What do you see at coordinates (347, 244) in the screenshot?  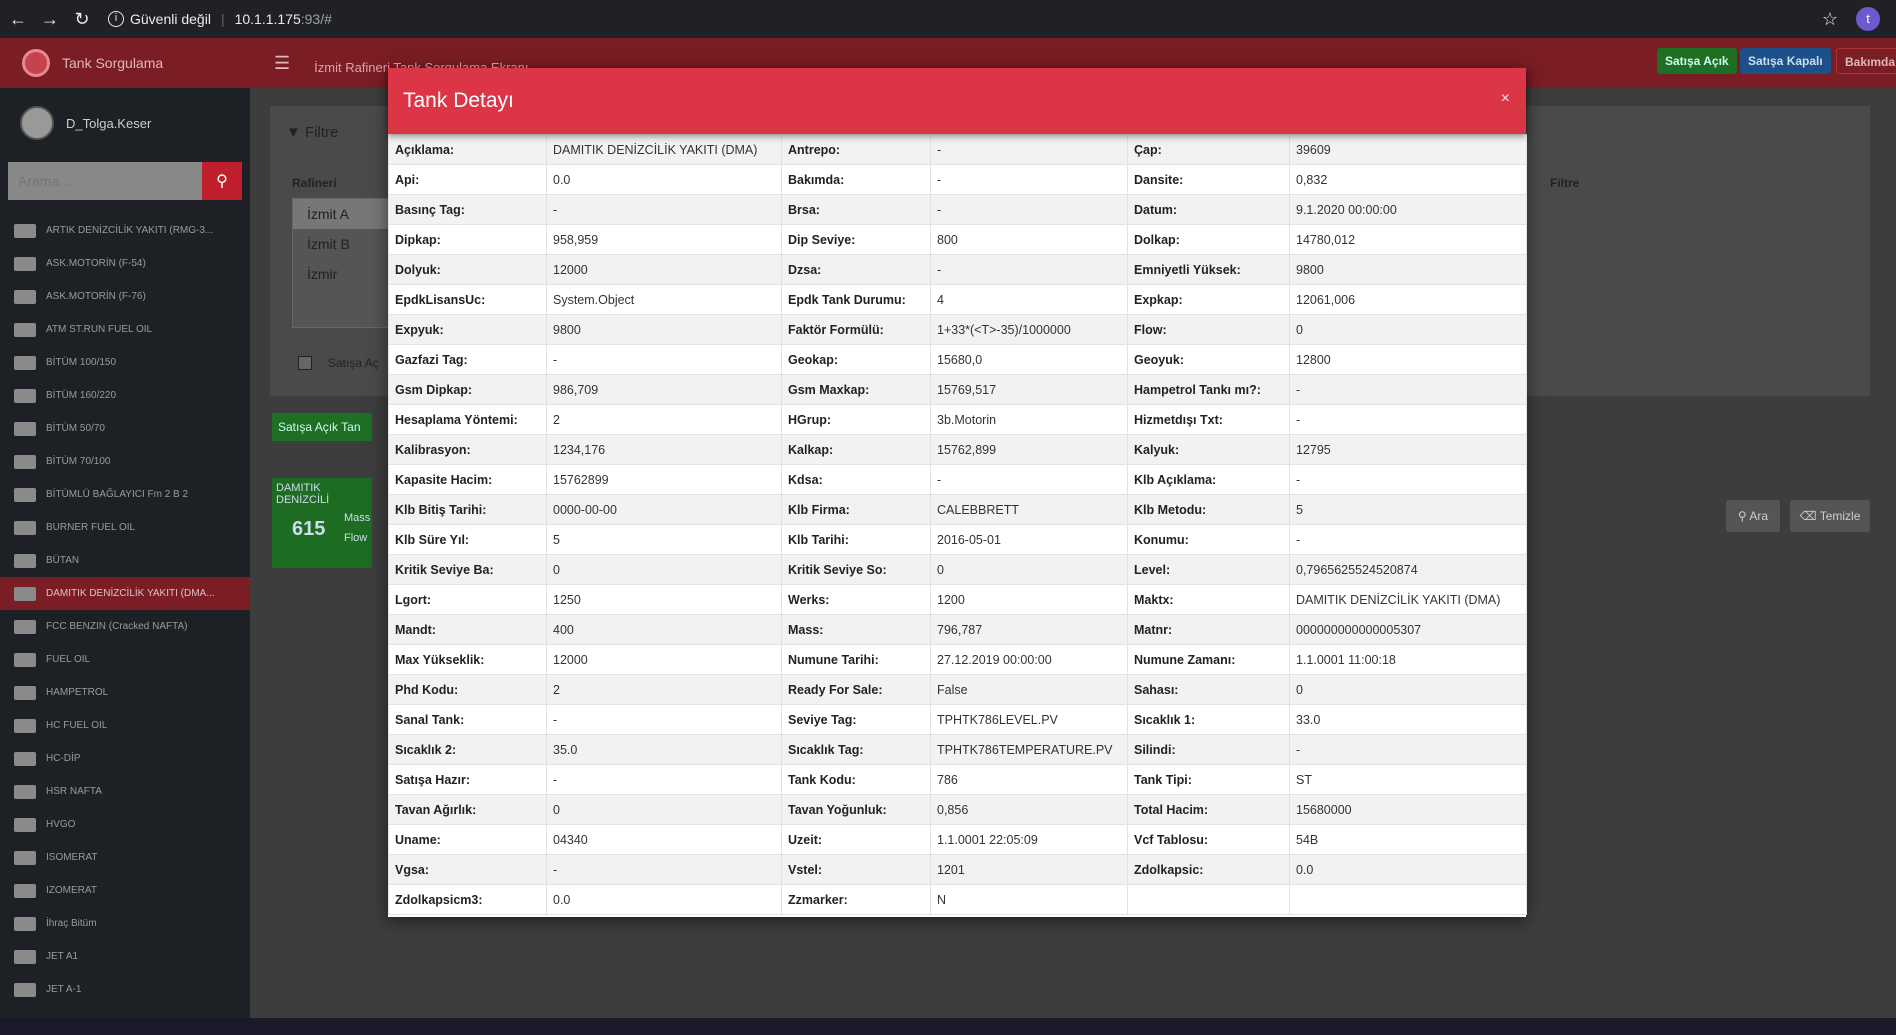 I see `refinery-option: İzmit B` at bounding box center [347, 244].